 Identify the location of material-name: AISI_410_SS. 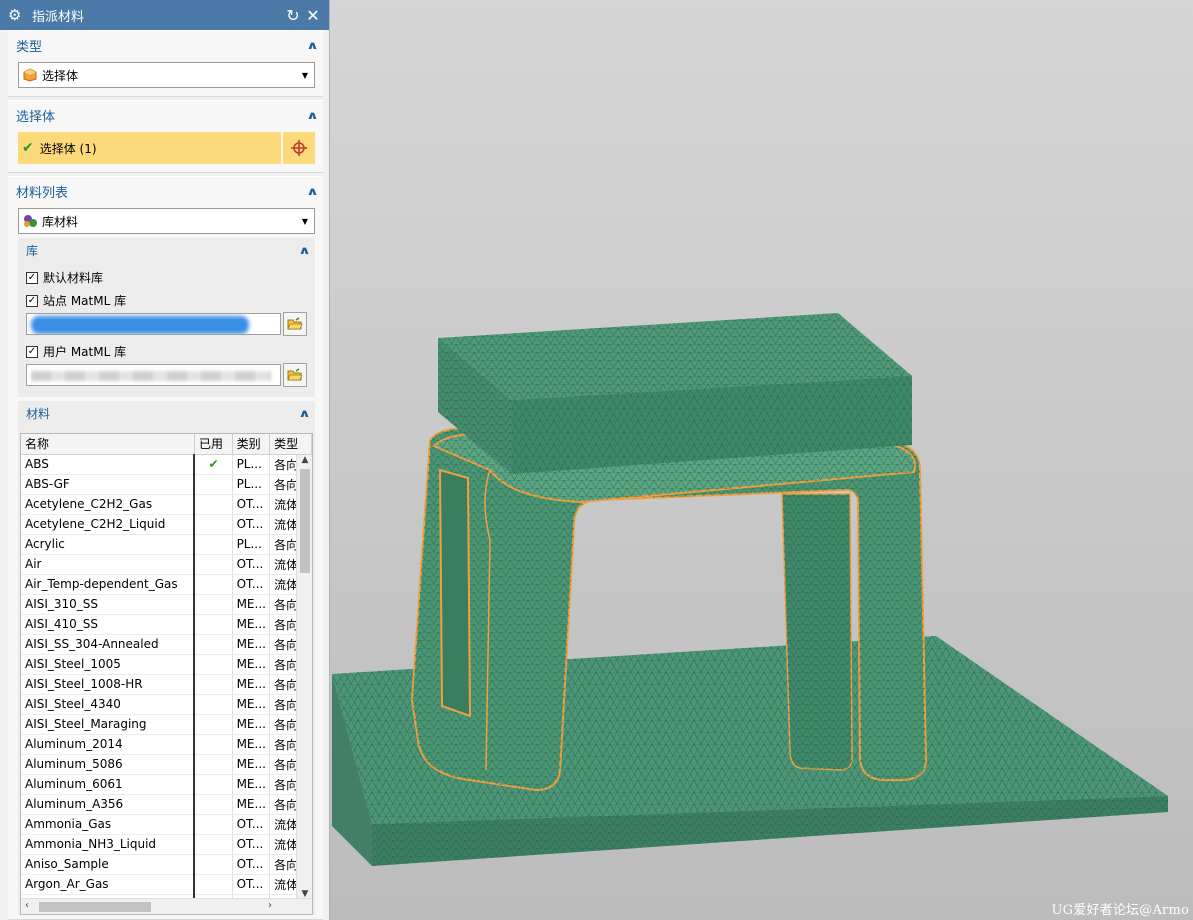
(108, 624).